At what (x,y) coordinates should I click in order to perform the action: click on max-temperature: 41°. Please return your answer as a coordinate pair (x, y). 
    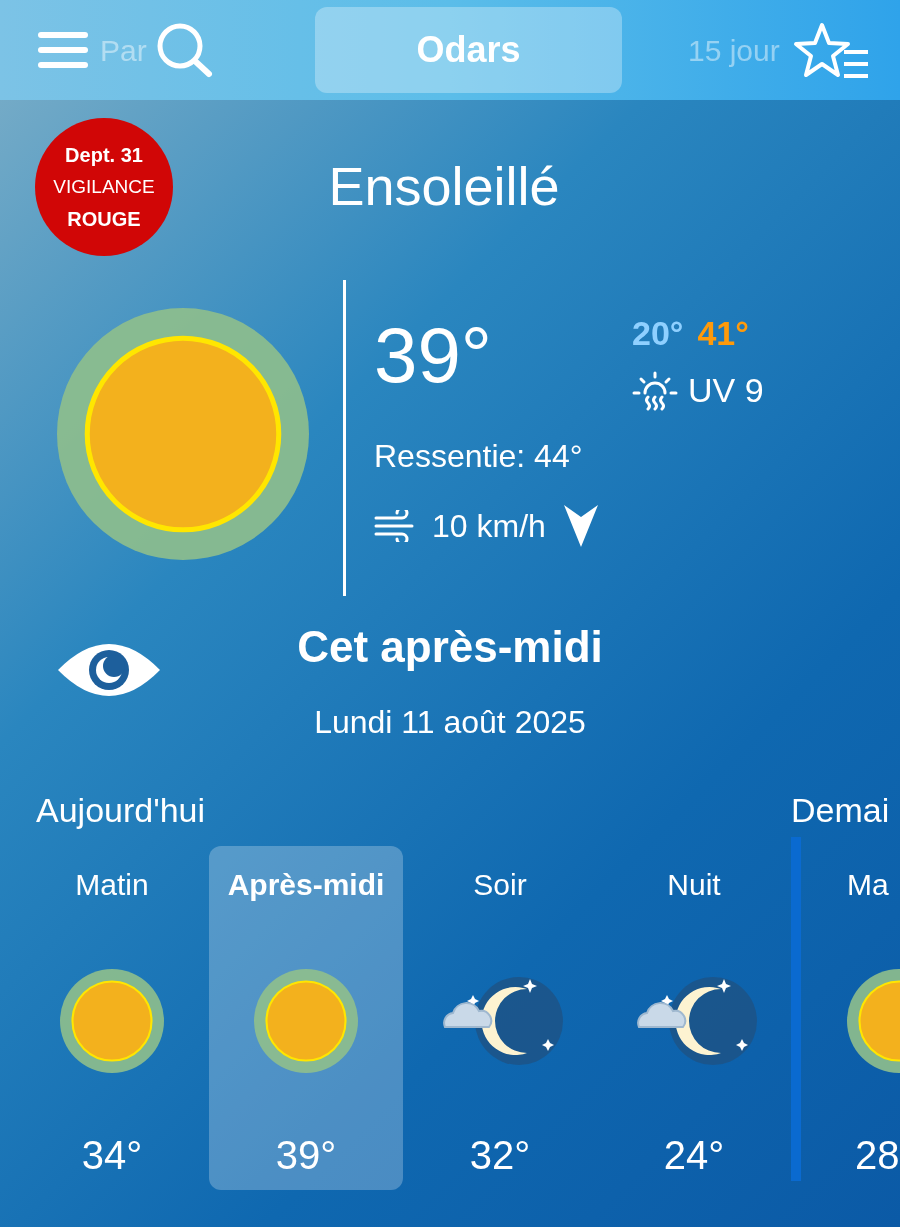
    Looking at the image, I should click on (723, 333).